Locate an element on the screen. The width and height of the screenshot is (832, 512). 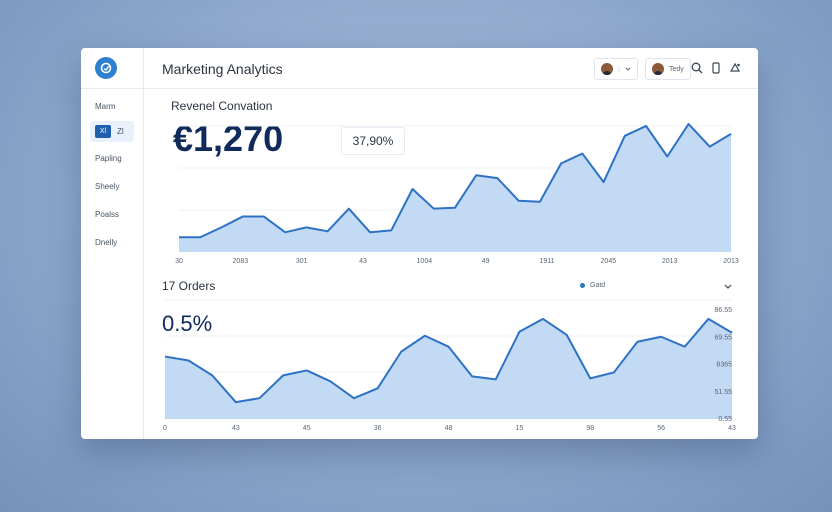
area-fill is located at coordinates (448, 368).